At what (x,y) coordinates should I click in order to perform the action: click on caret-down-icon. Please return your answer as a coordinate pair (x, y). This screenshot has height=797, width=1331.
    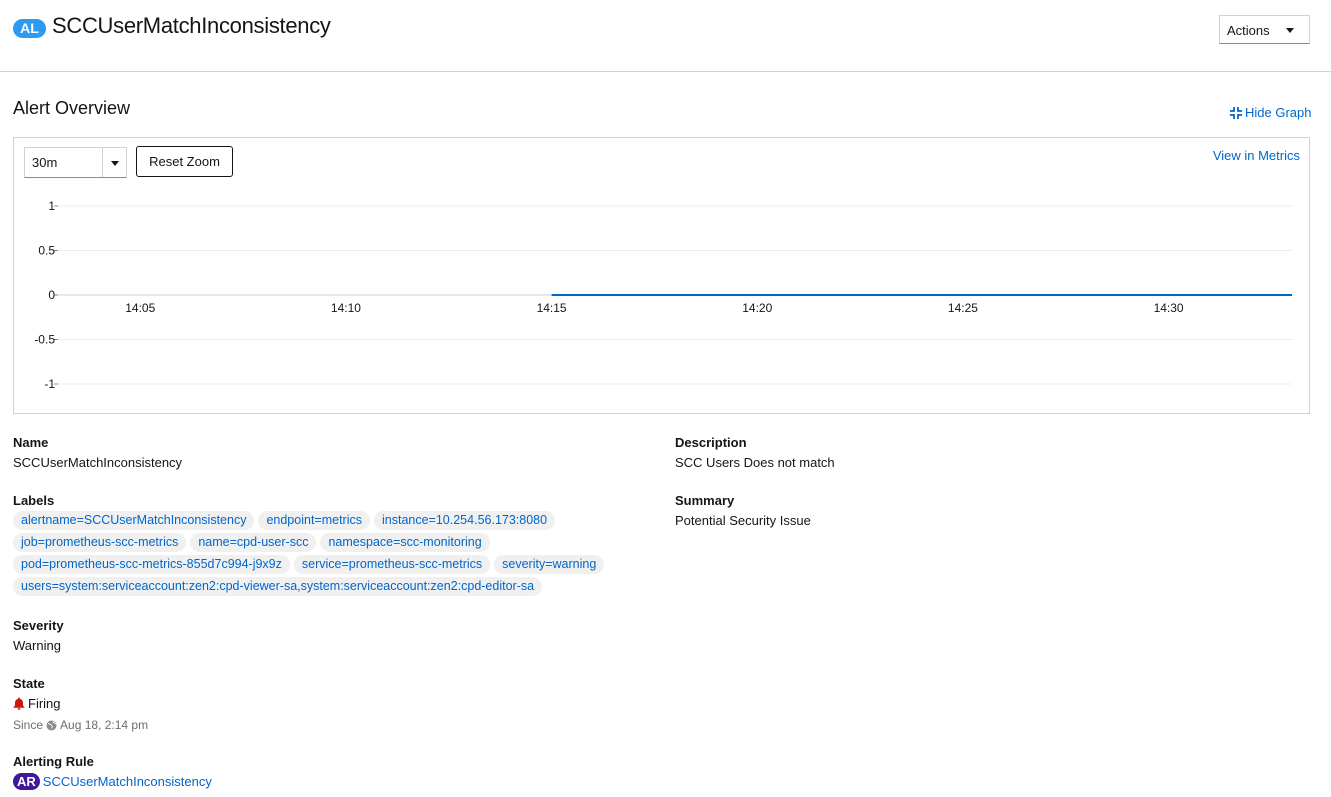
    Looking at the image, I should click on (1290, 30).